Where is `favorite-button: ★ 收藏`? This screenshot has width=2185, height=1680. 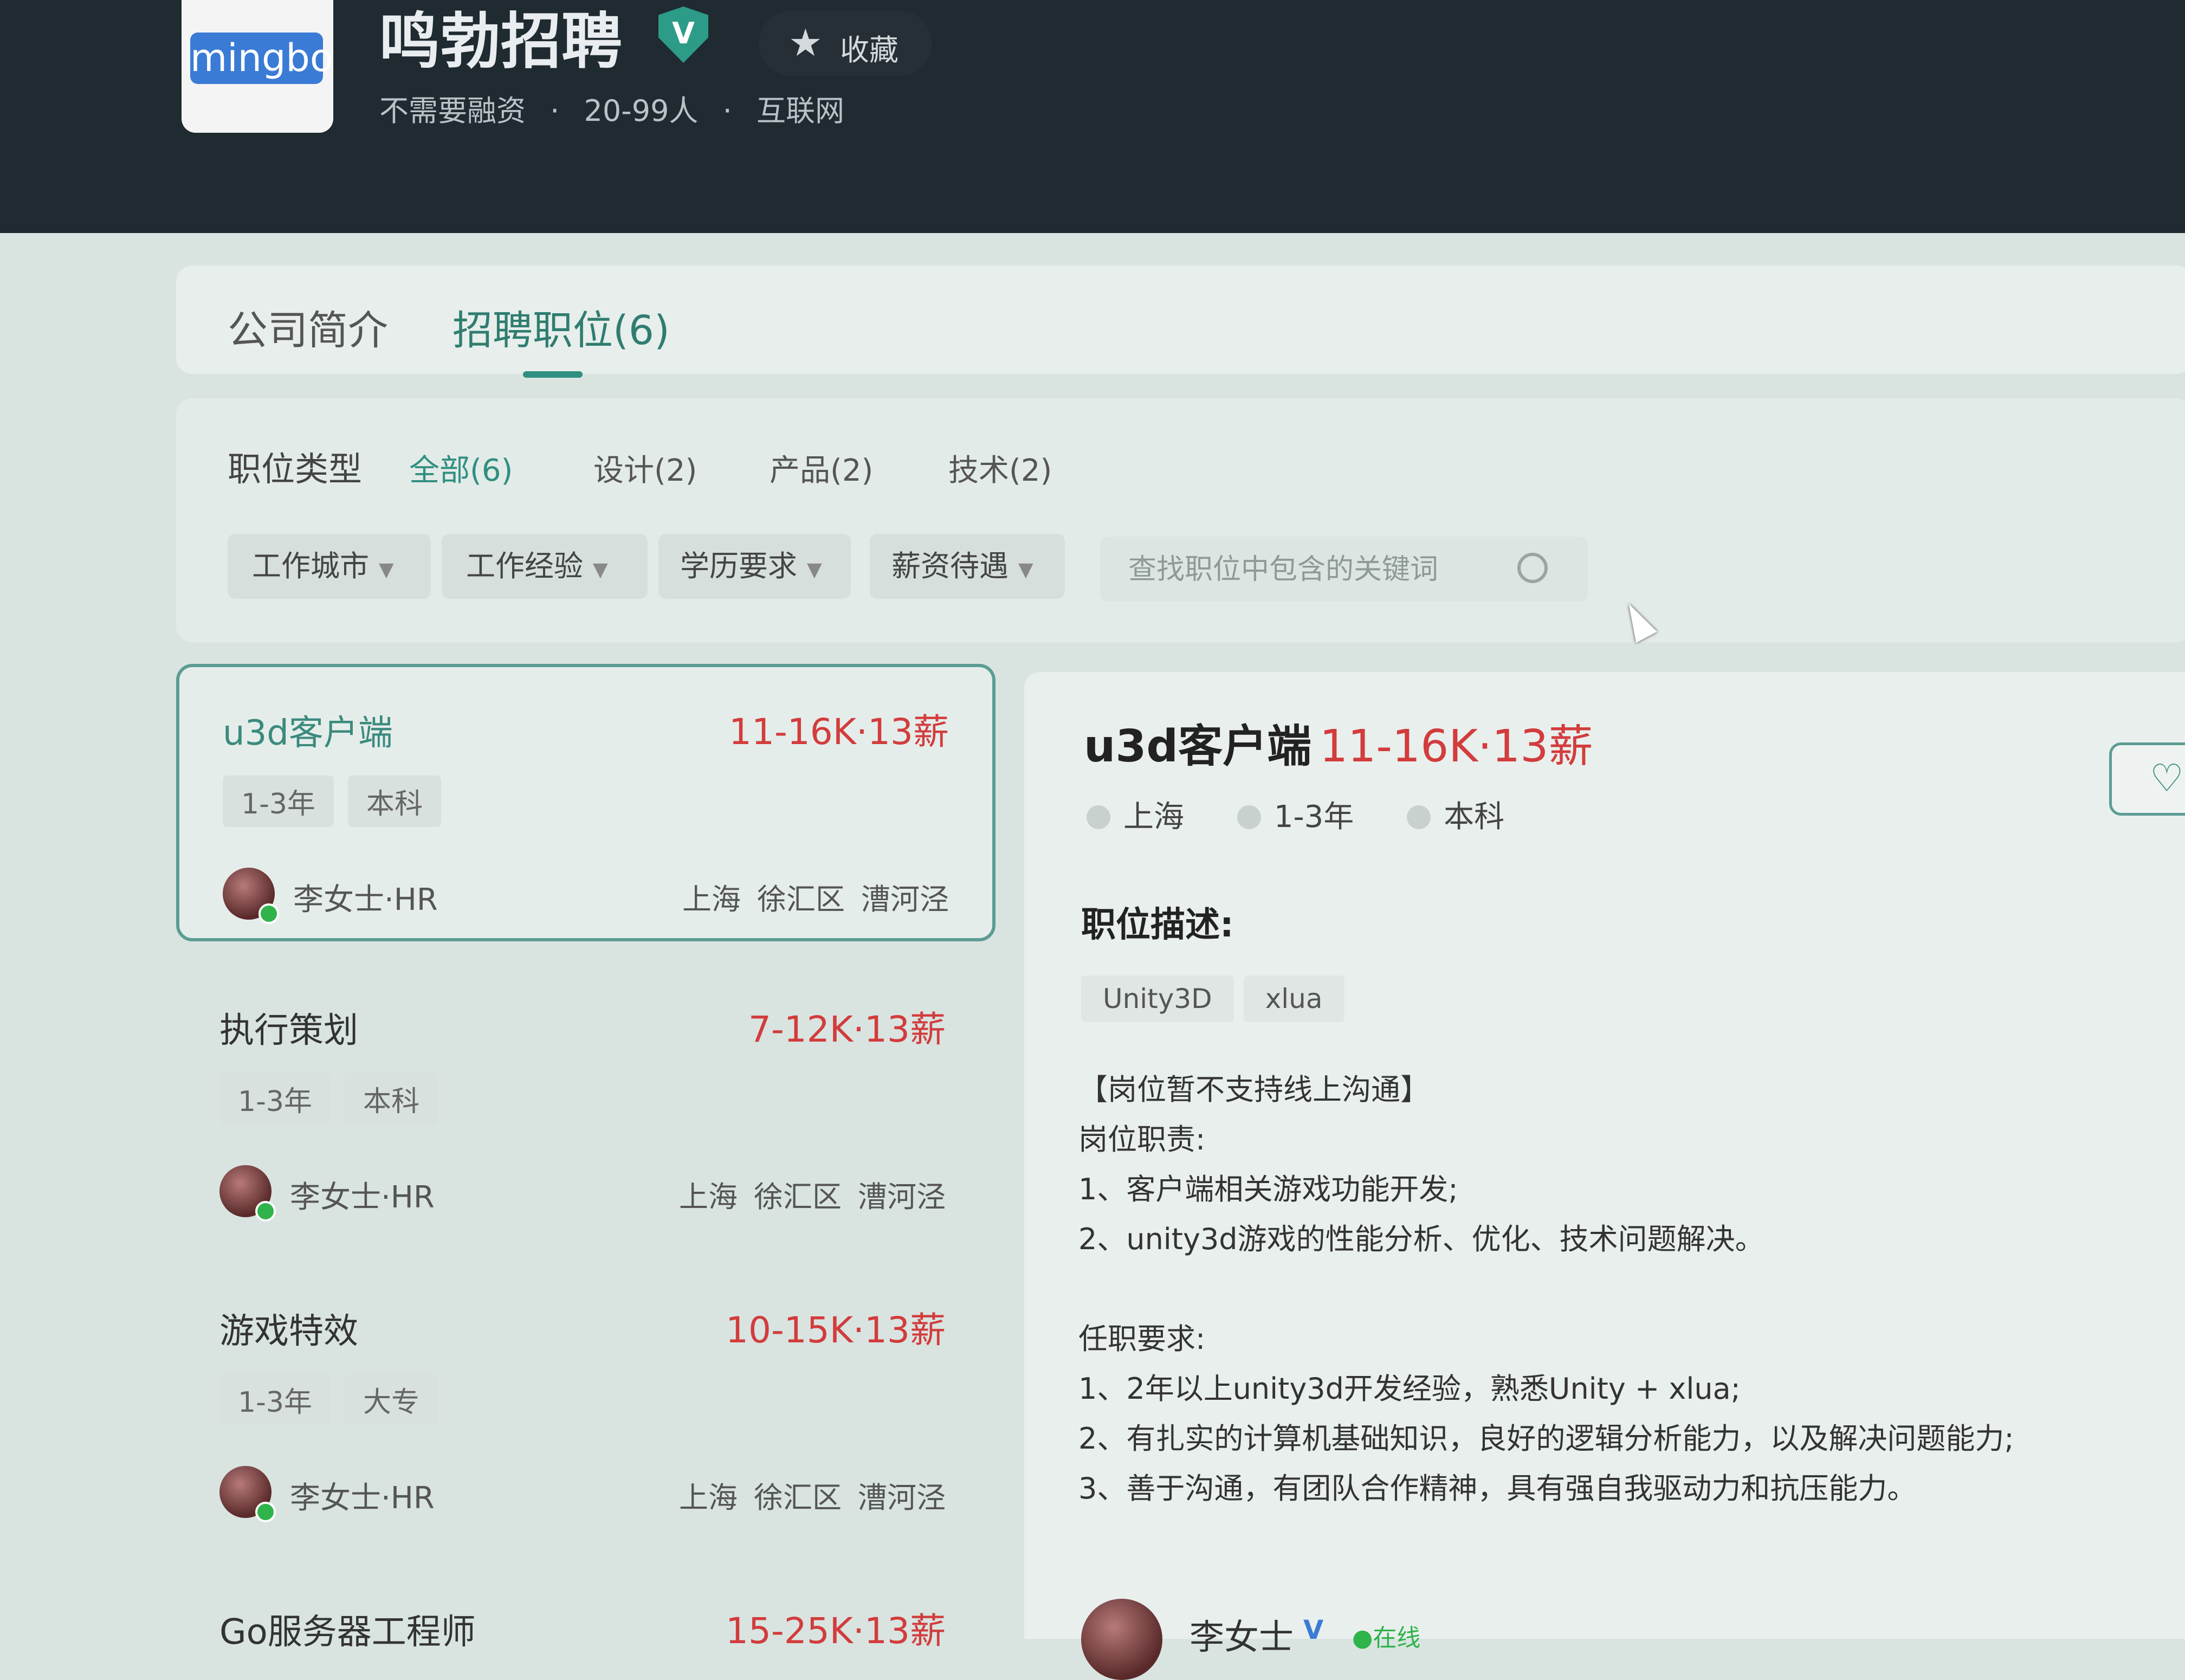
favorite-button: ★ 收藏 is located at coordinates (845, 44).